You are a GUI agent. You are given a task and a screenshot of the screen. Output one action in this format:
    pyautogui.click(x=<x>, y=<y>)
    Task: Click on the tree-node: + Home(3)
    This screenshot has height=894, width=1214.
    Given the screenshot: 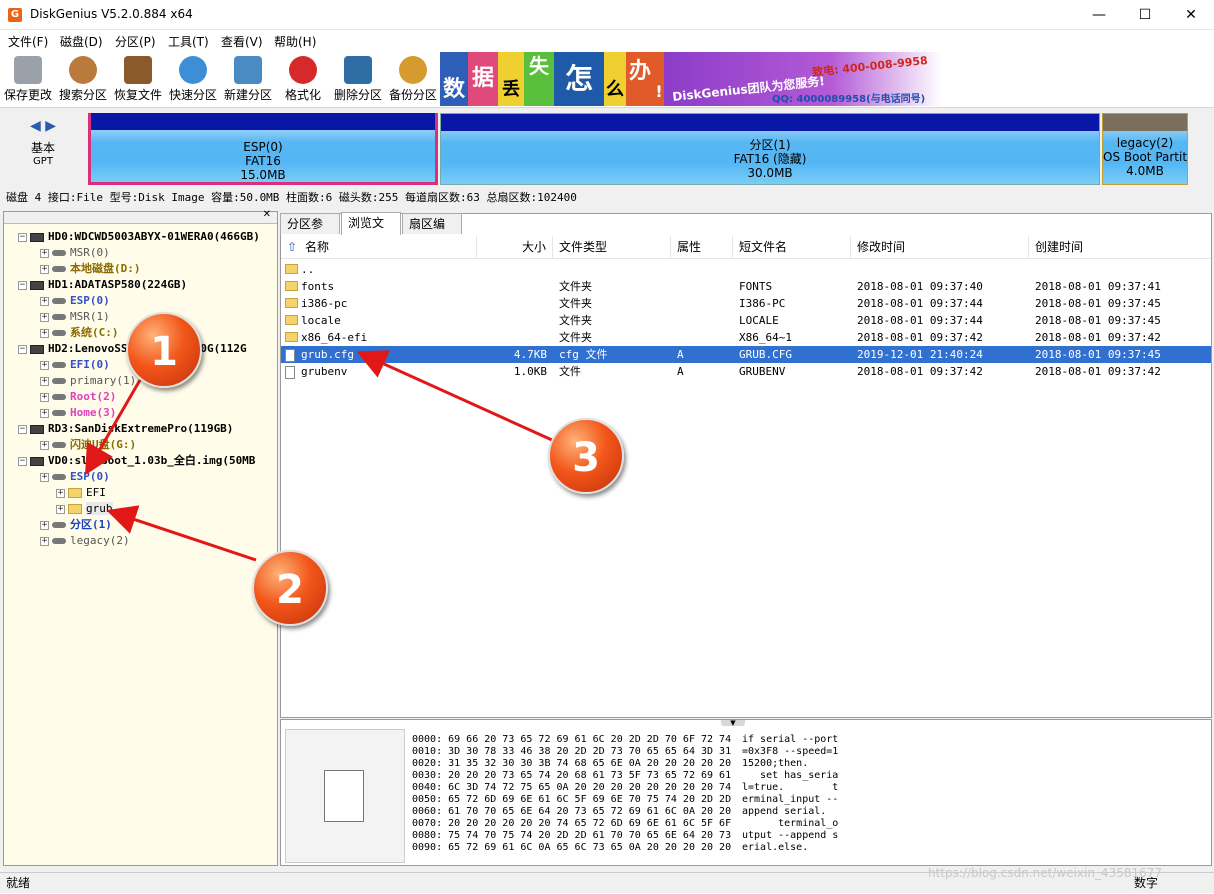 What is the action you would take?
    pyautogui.click(x=78, y=413)
    